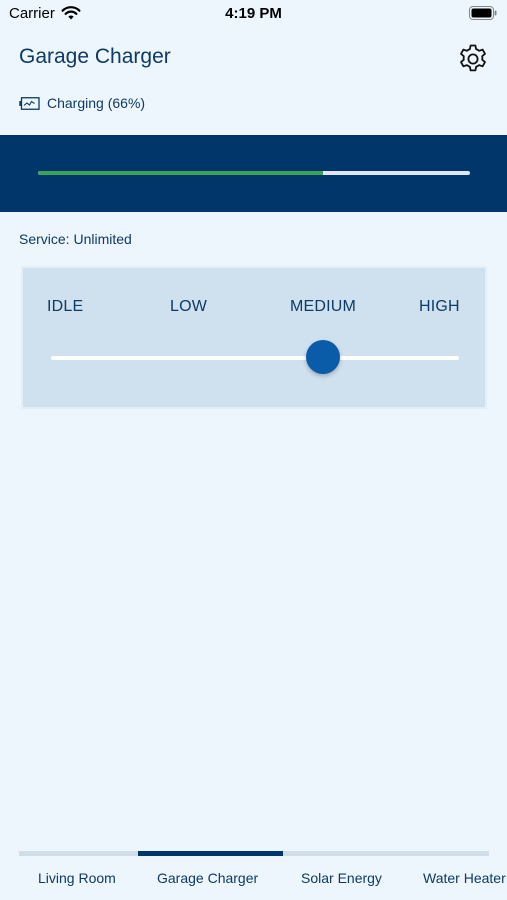  Describe the element at coordinates (29, 103) in the screenshot. I see `battery-charging-icon` at that location.